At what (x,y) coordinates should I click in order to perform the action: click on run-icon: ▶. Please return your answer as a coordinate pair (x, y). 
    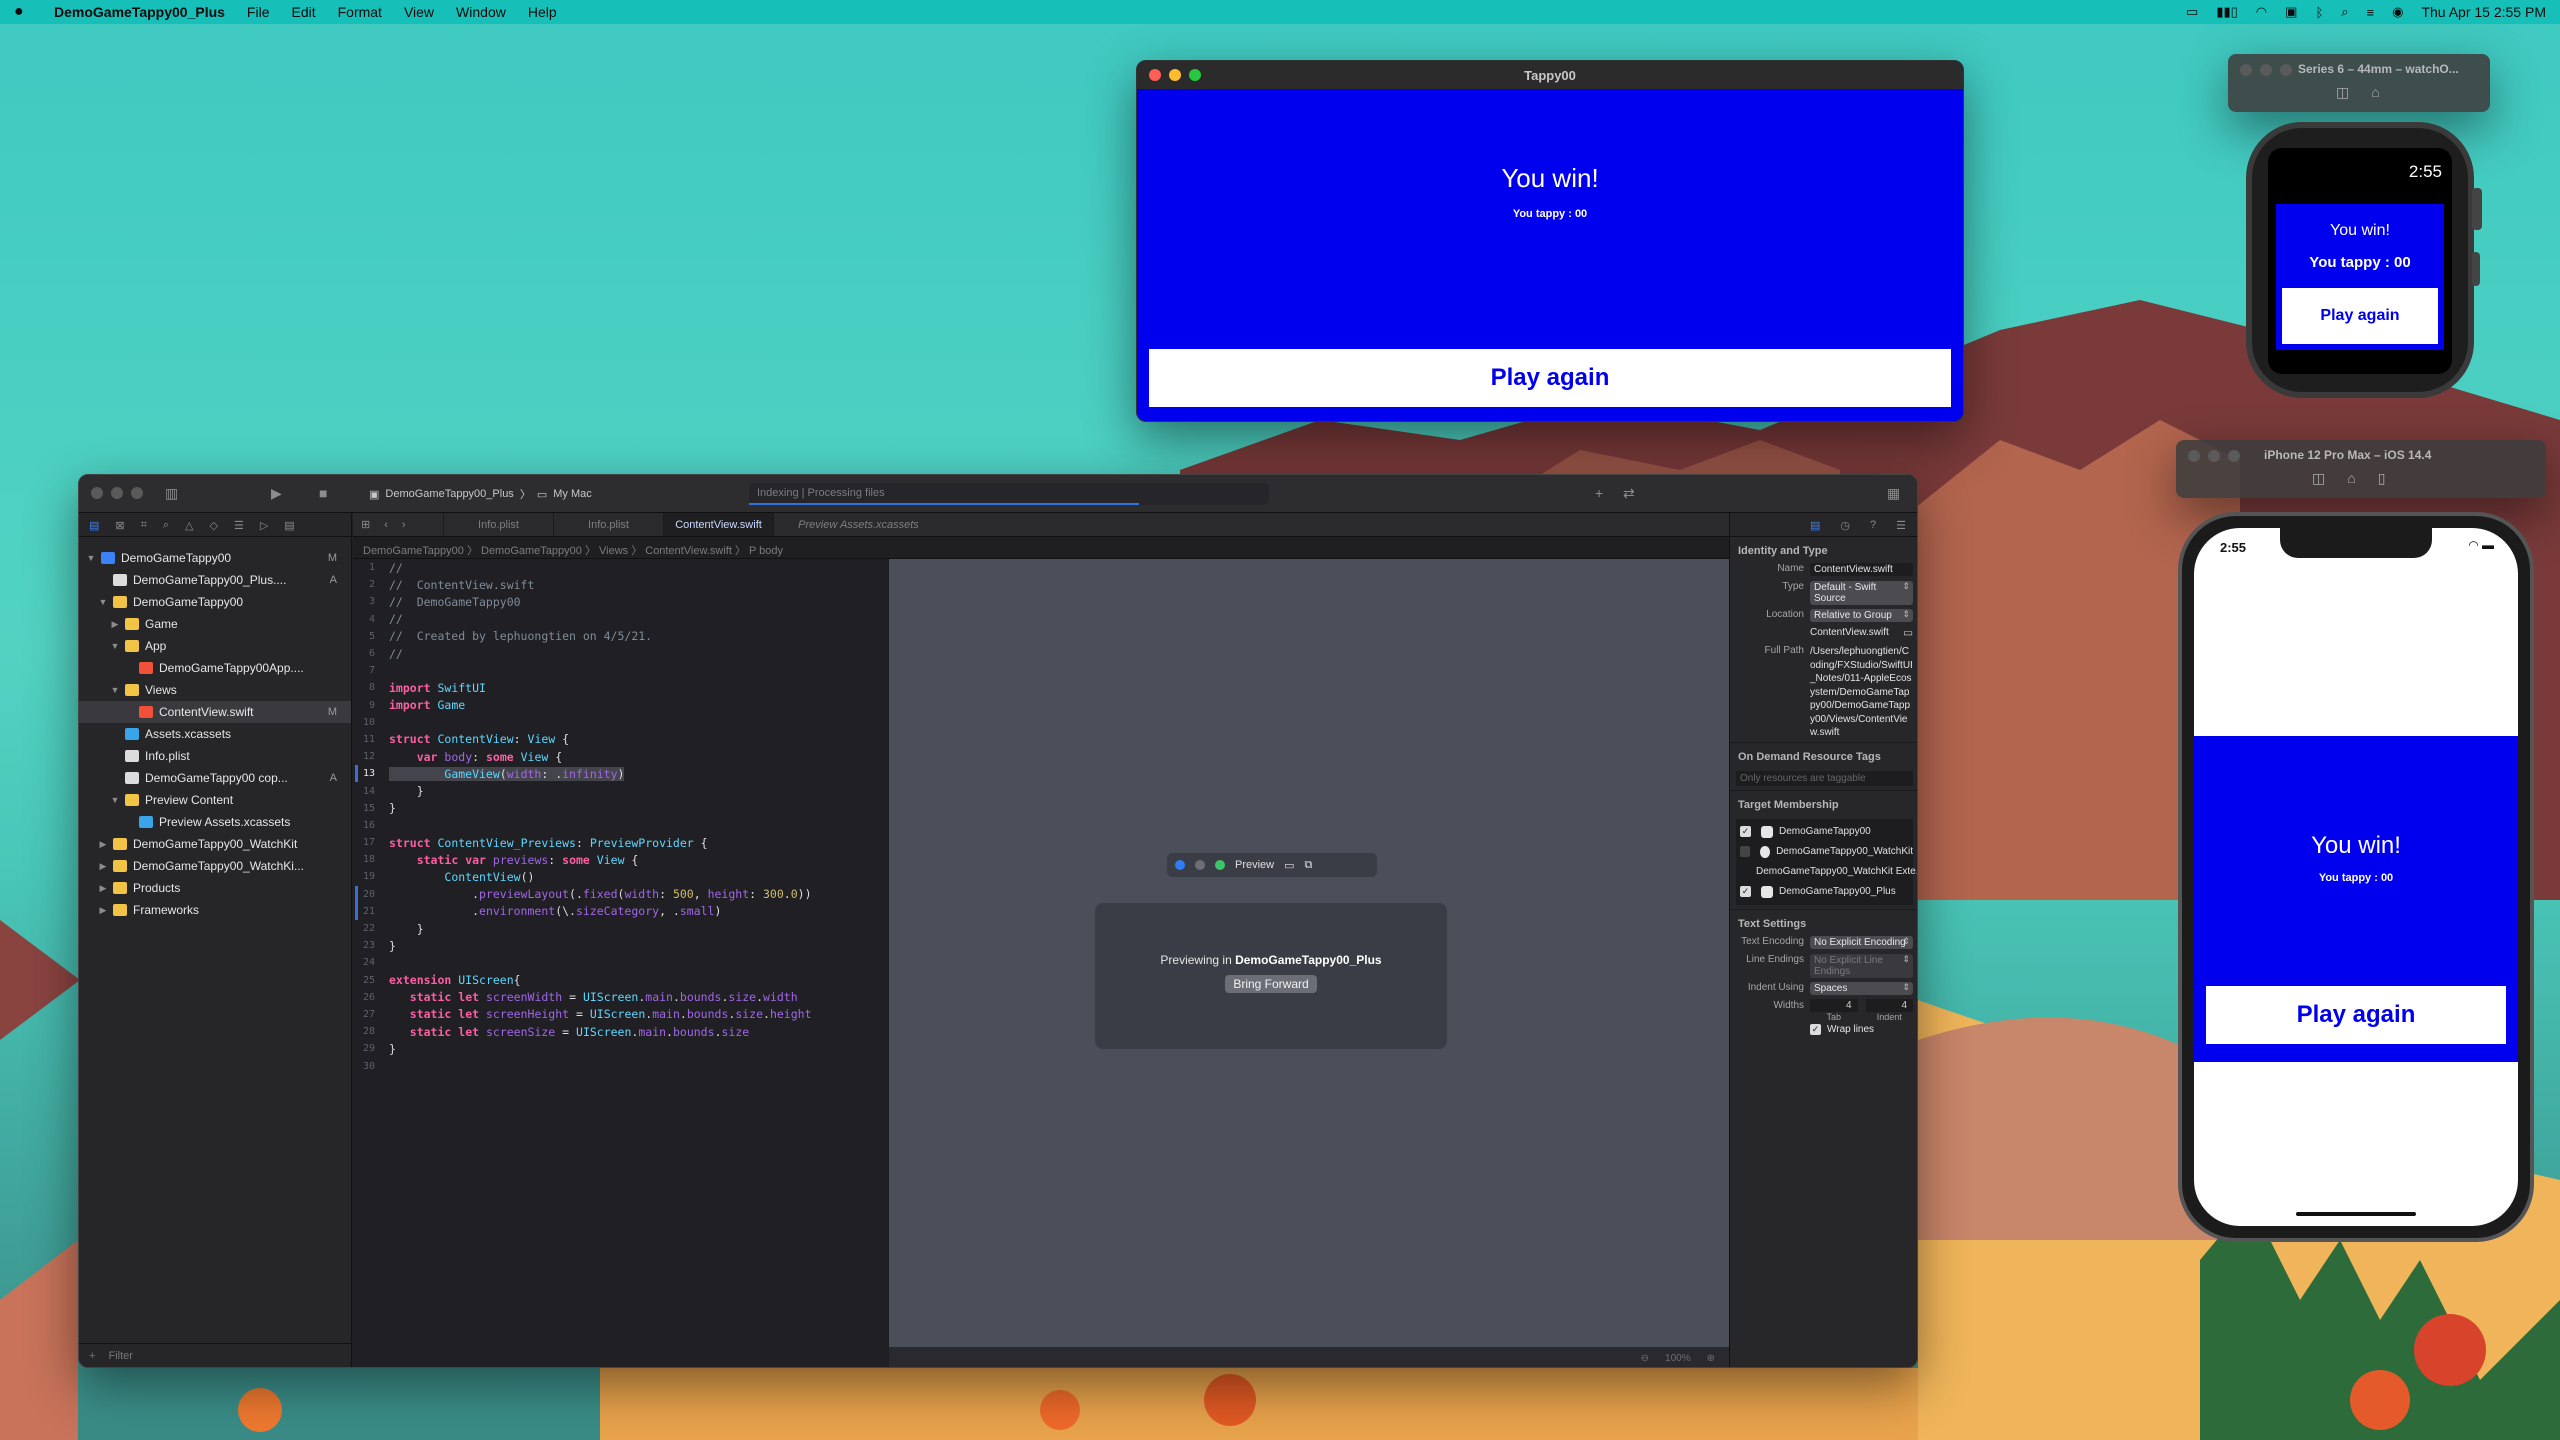
    Looking at the image, I should click on (276, 493).